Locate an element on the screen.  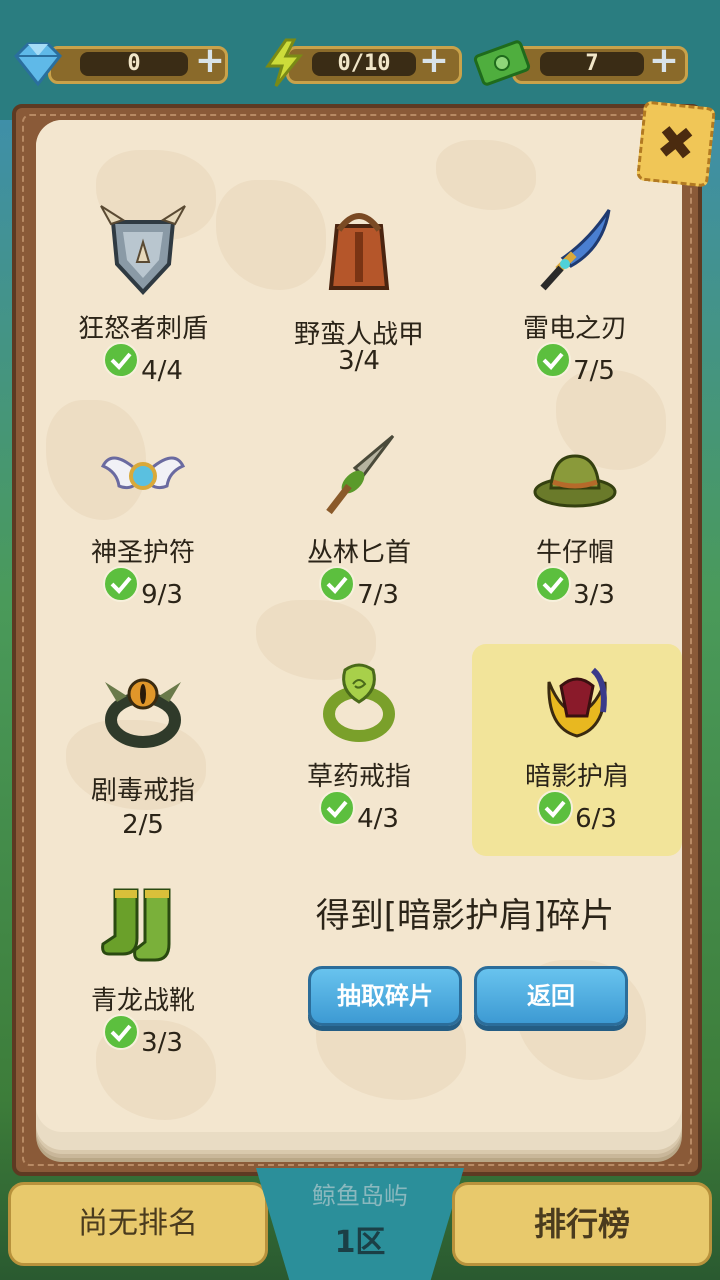
item-count: 4/3 is located at coordinates (378, 819).